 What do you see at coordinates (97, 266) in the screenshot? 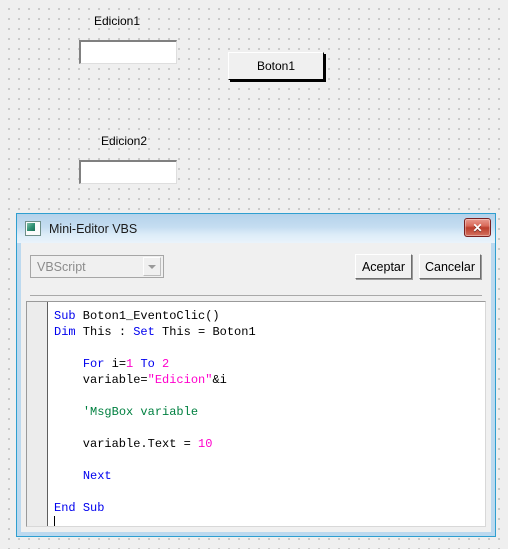
I see `language-select: VBScript` at bounding box center [97, 266].